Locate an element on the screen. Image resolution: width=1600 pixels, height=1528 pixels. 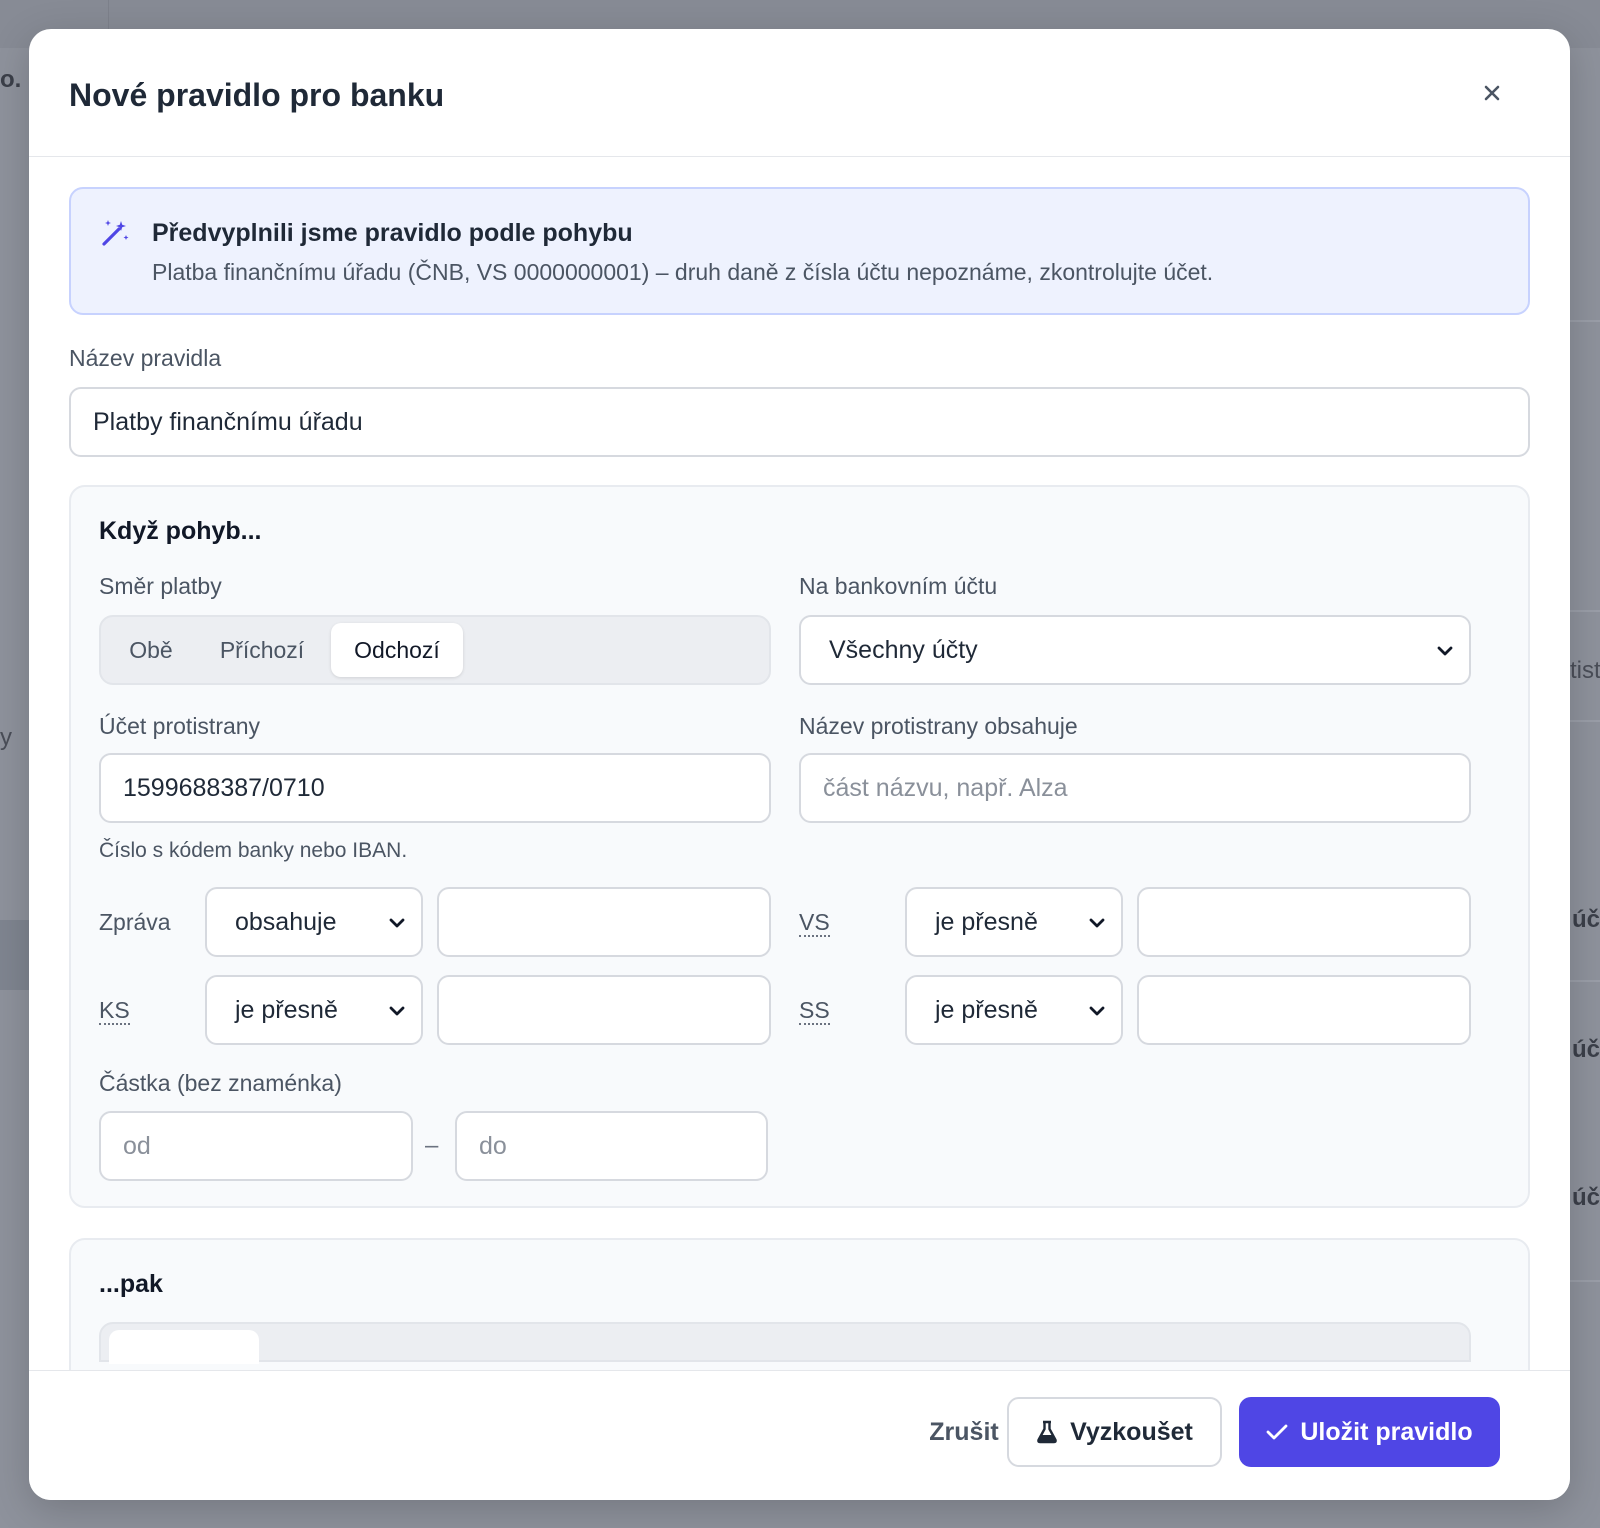
direction-option-incoming: Příchozí is located at coordinates (262, 650).